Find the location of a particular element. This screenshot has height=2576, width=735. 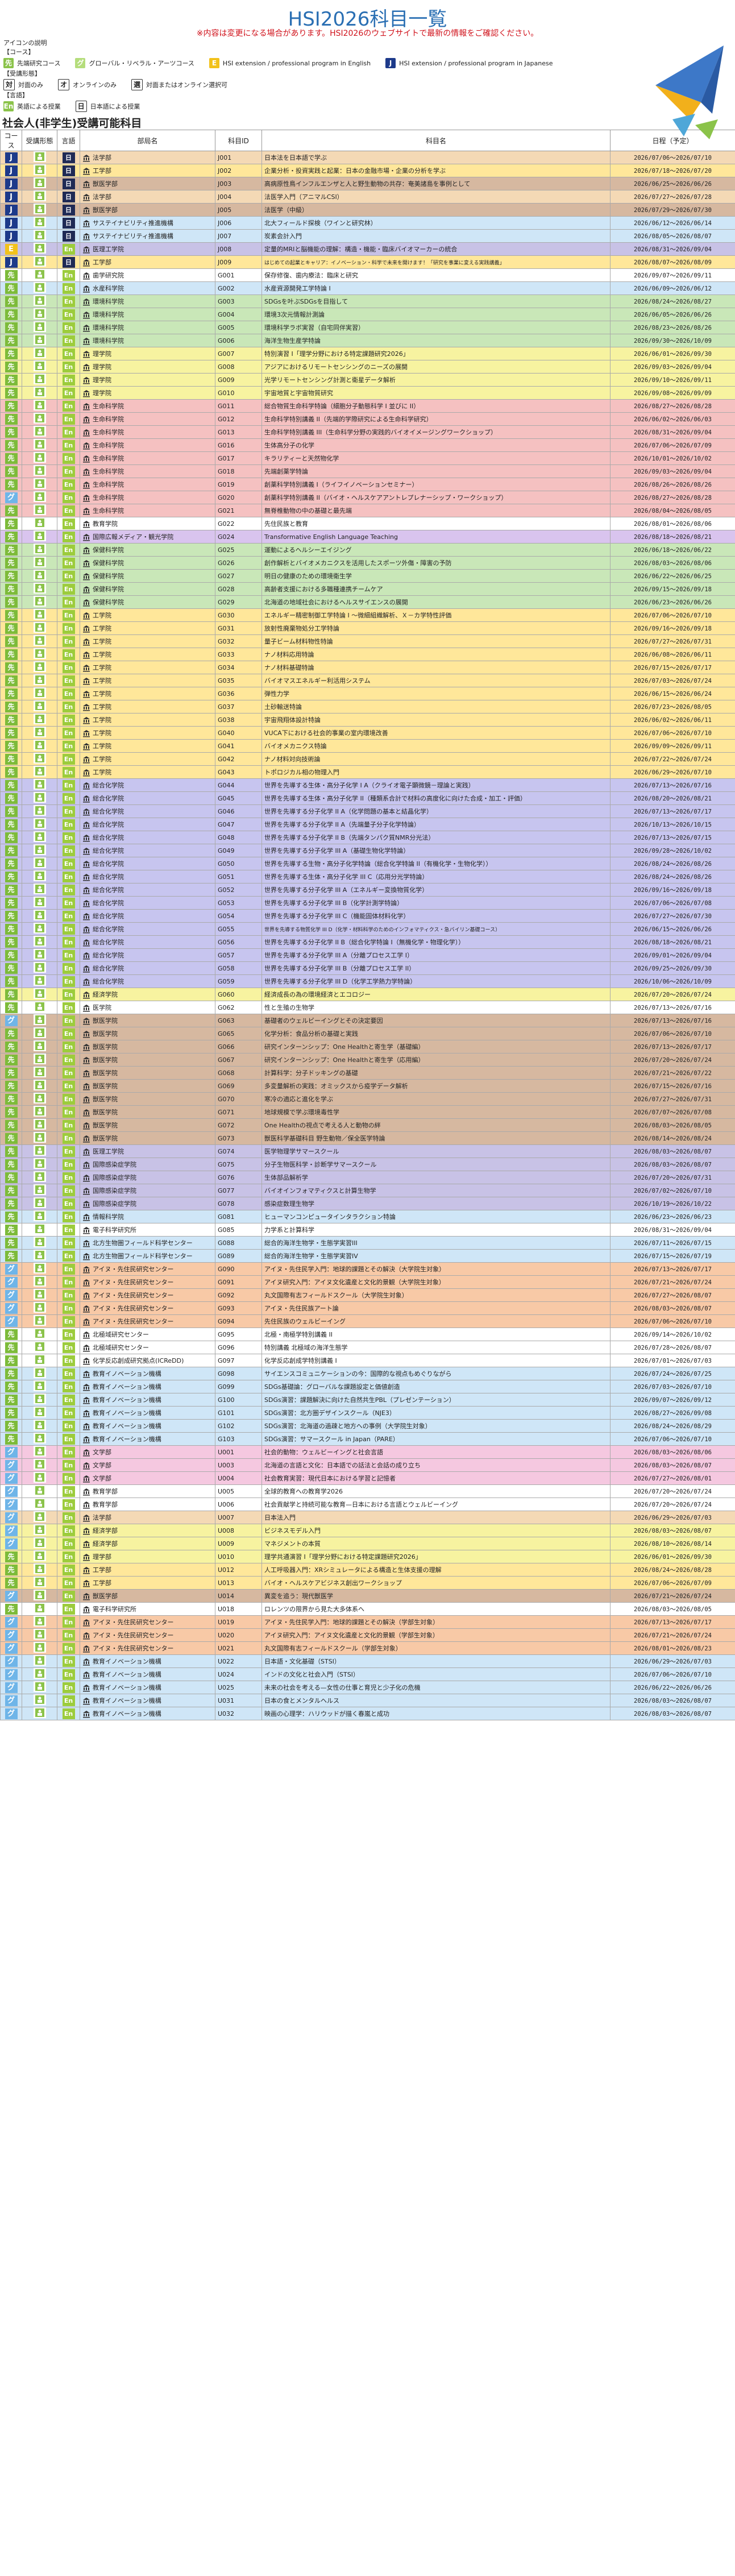

course-name-cell: 経済成長の為の環境経済とエコロジー is located at coordinates (436, 994).